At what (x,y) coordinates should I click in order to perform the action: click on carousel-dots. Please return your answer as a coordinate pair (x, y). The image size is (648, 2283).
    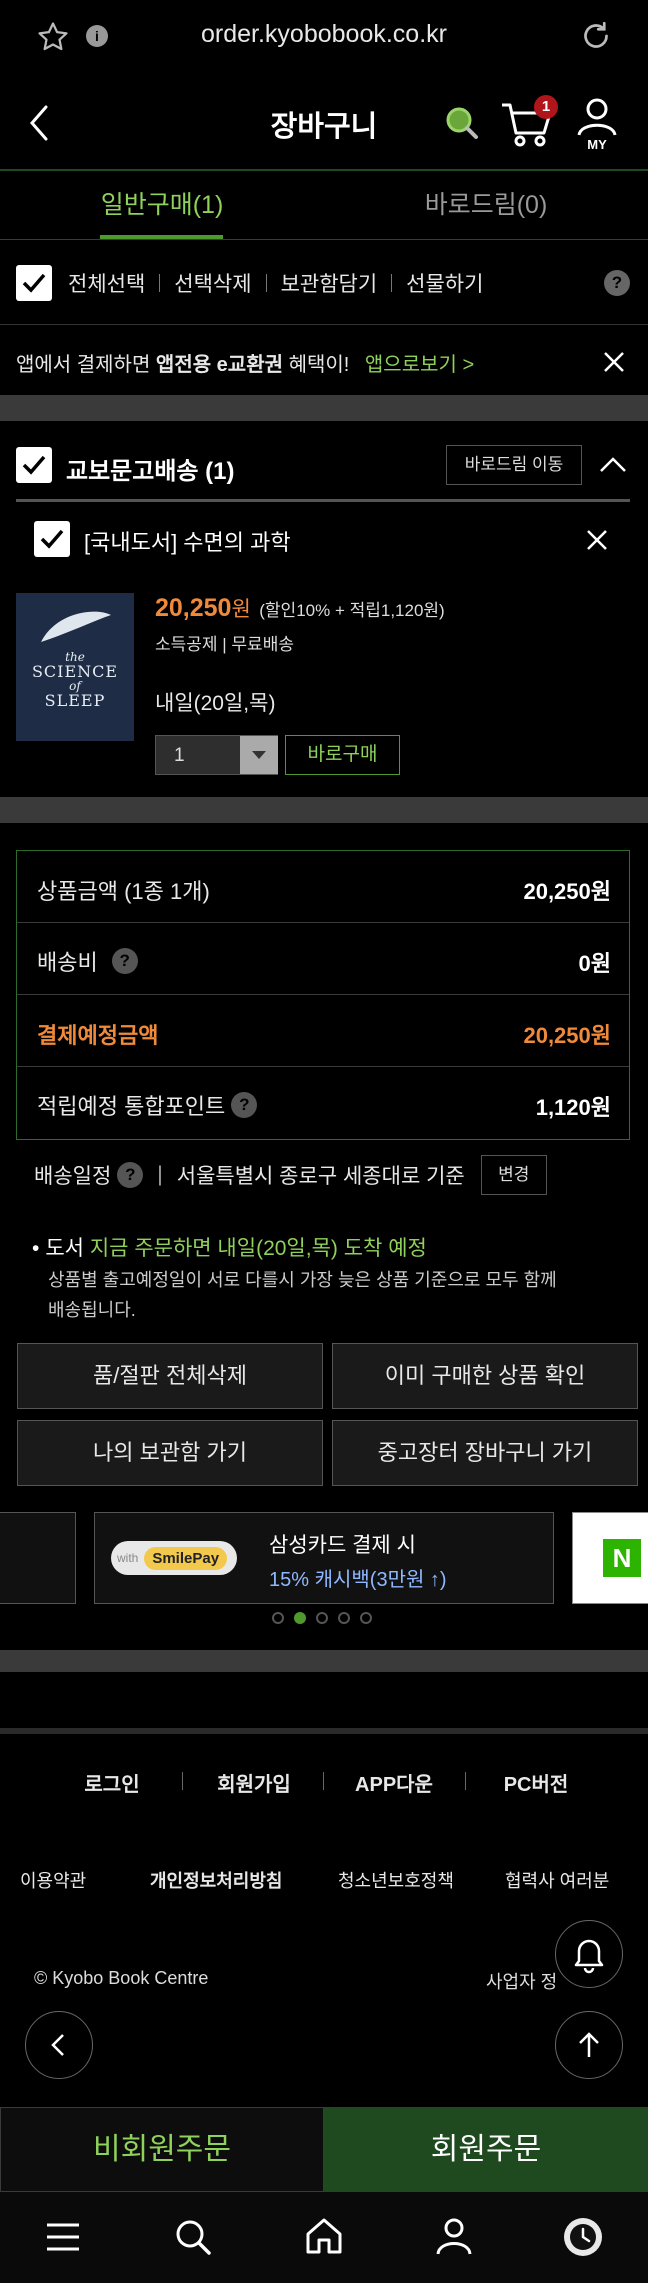
    Looking at the image, I should click on (322, 1618).